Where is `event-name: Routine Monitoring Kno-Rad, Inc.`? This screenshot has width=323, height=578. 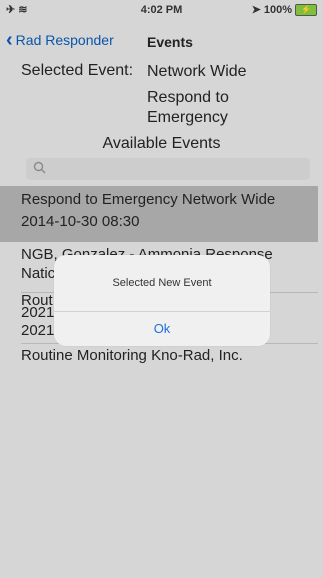
event-name: Routine Monitoring Kno-Rad, Inc. is located at coordinates (132, 355).